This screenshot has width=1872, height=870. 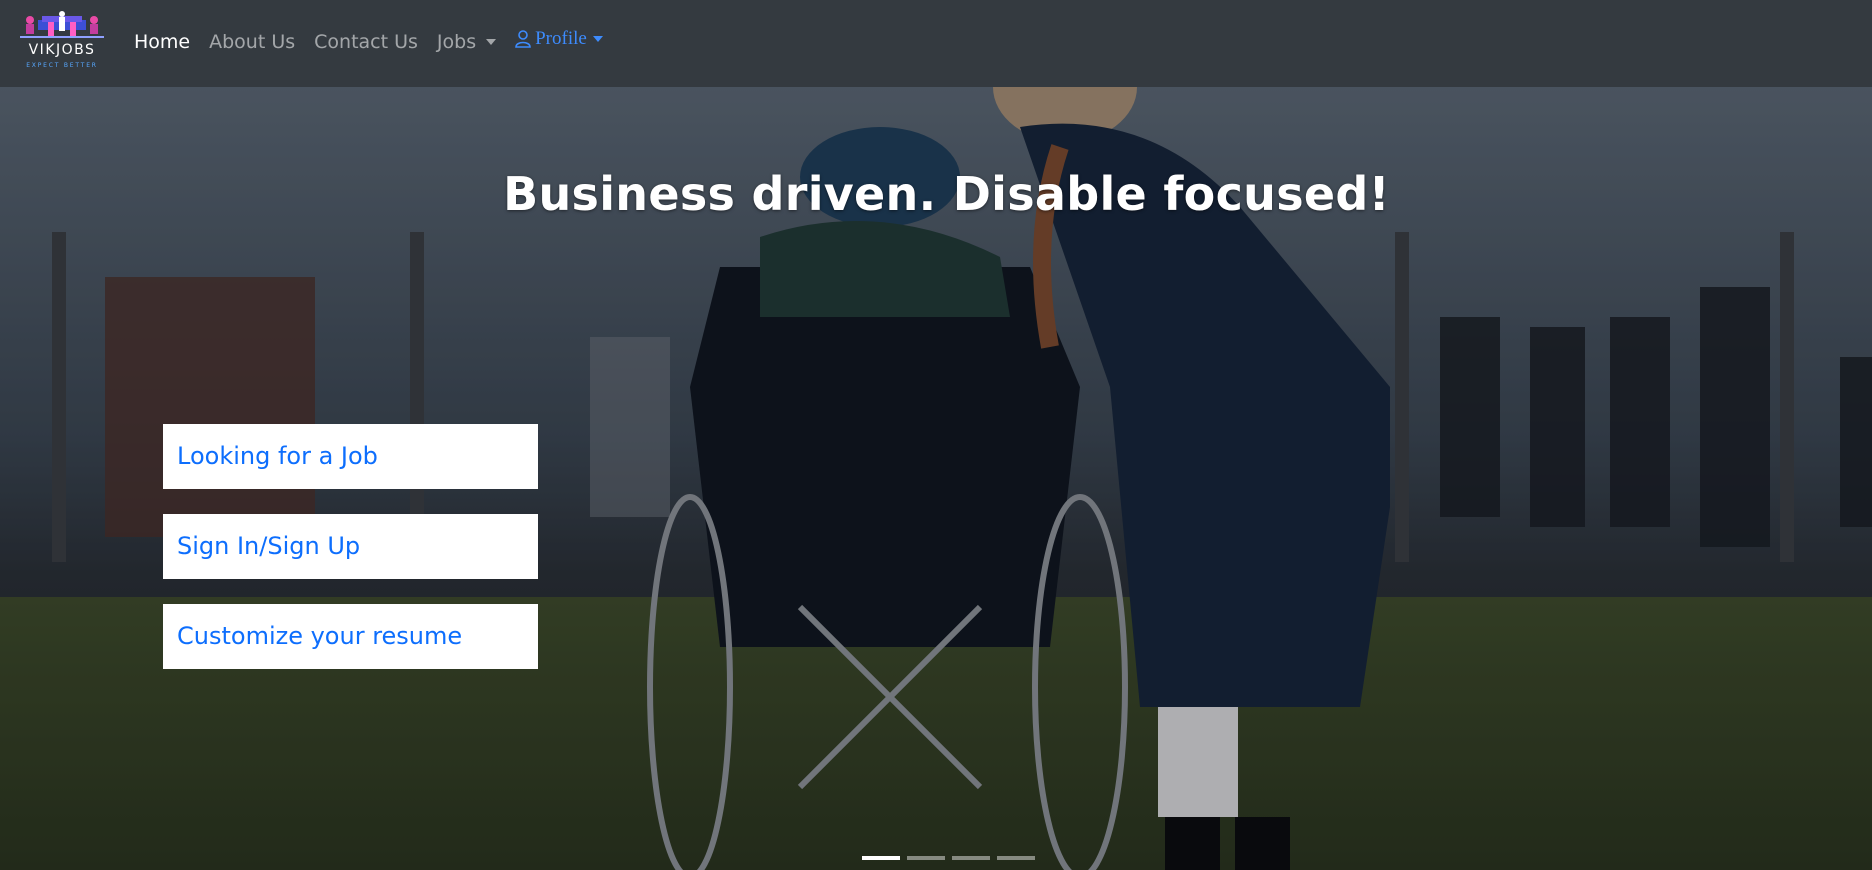 I want to click on nav-jobs-dropdown: Jobs, so click(x=466, y=41).